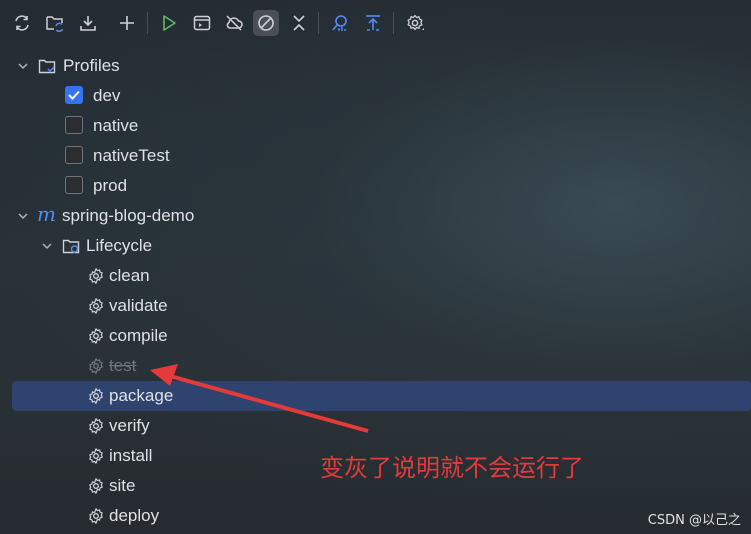 The image size is (751, 534). I want to click on annotation-text: 变灰了说明就不会运行了, so click(452, 468).